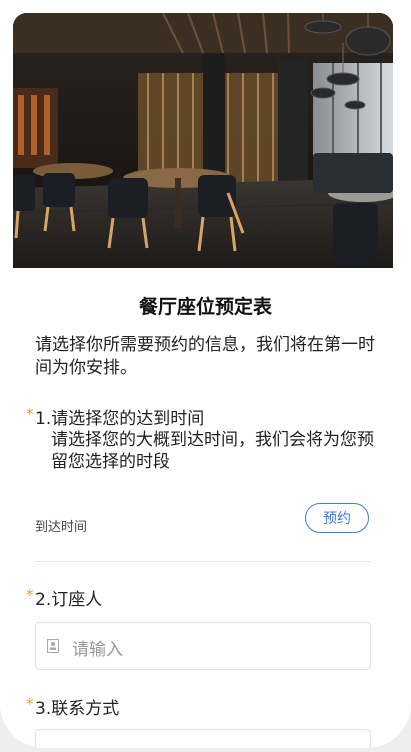 Image resolution: width=411 pixels, height=752 pixels. Describe the element at coordinates (53, 646) in the screenshot. I see `contact-card-icon` at that location.